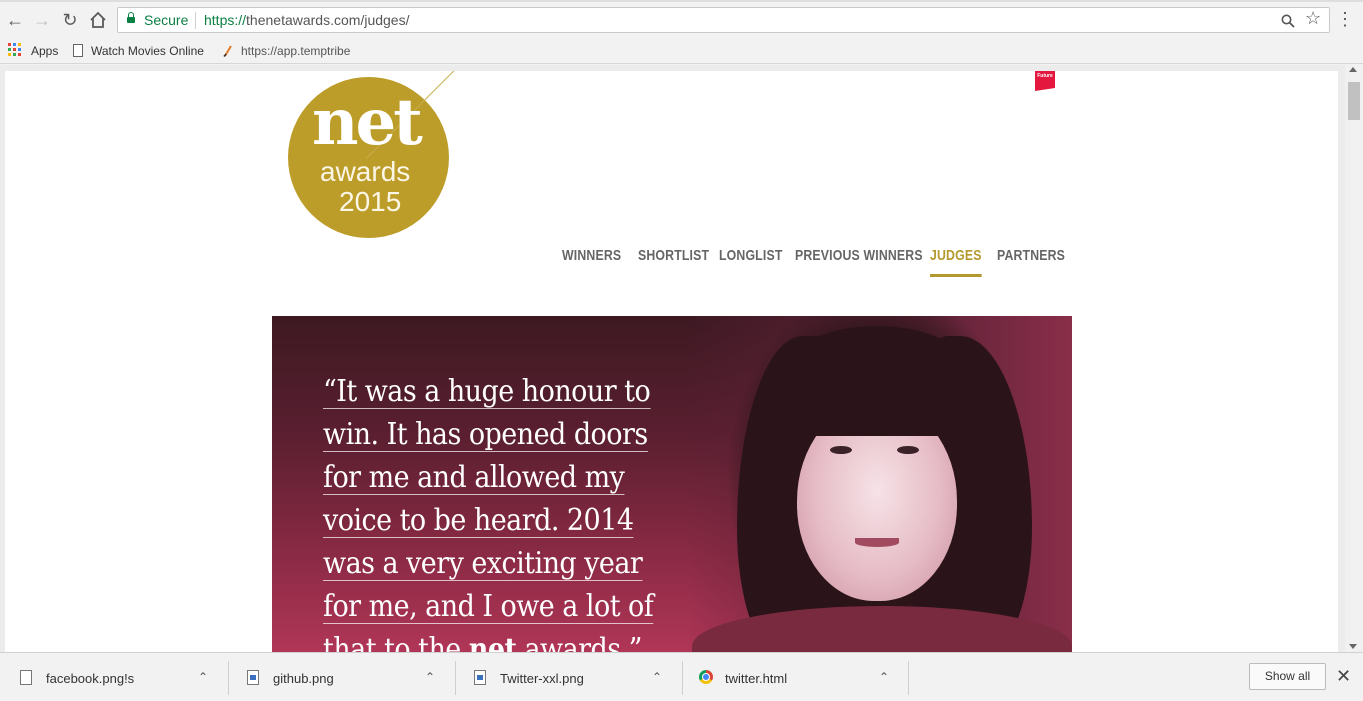 The image size is (1363, 701). I want to click on forward-icon: →, so click(42, 20).